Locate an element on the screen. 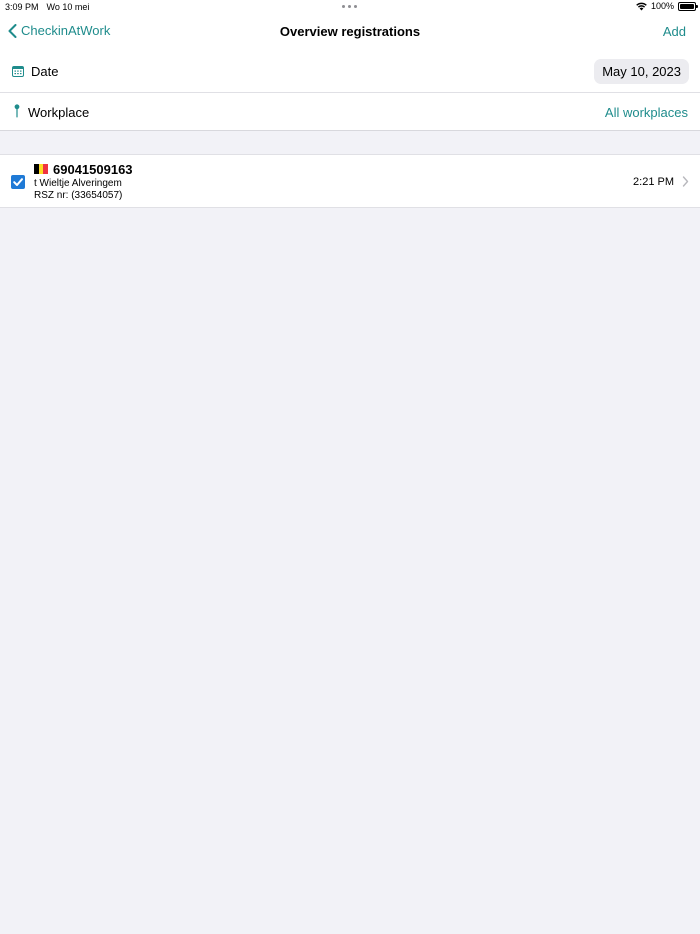  registration-rsz: RSZ nr: (33654057) is located at coordinates (78, 195).